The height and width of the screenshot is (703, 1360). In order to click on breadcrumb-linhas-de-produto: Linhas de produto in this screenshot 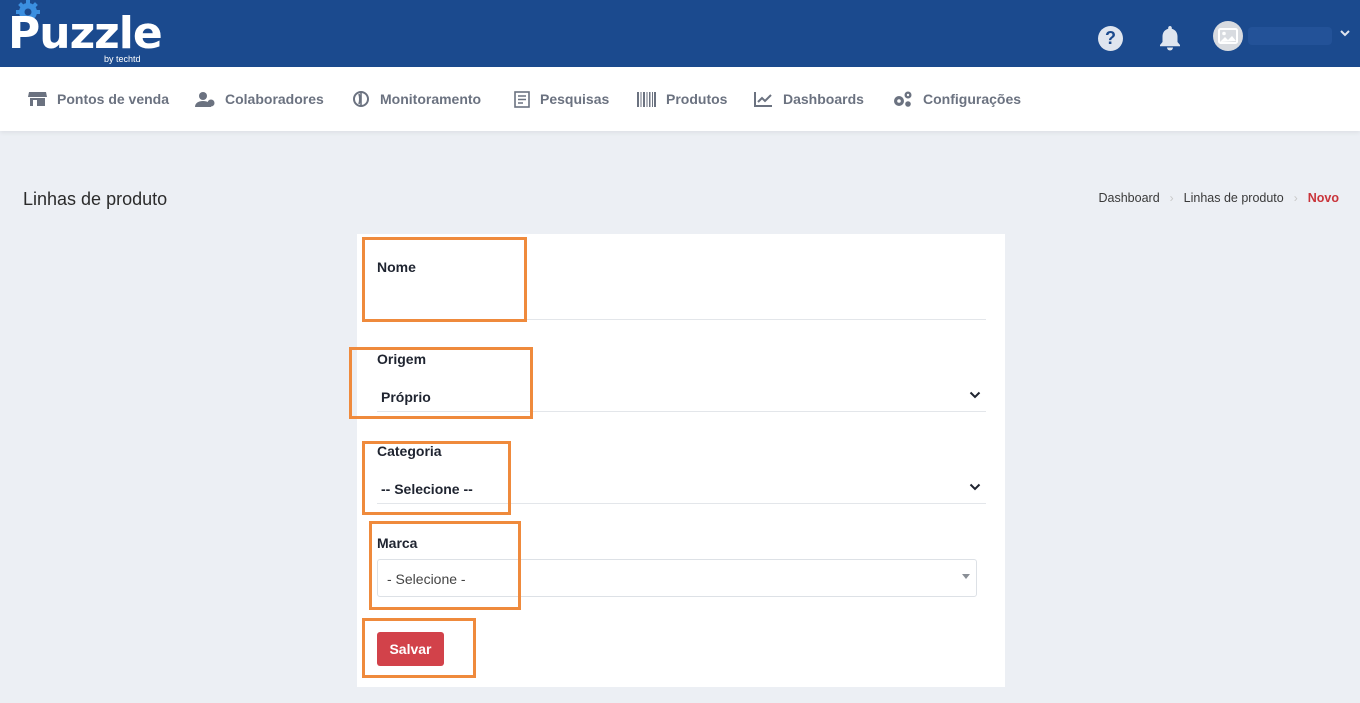, I will do `click(1234, 198)`.